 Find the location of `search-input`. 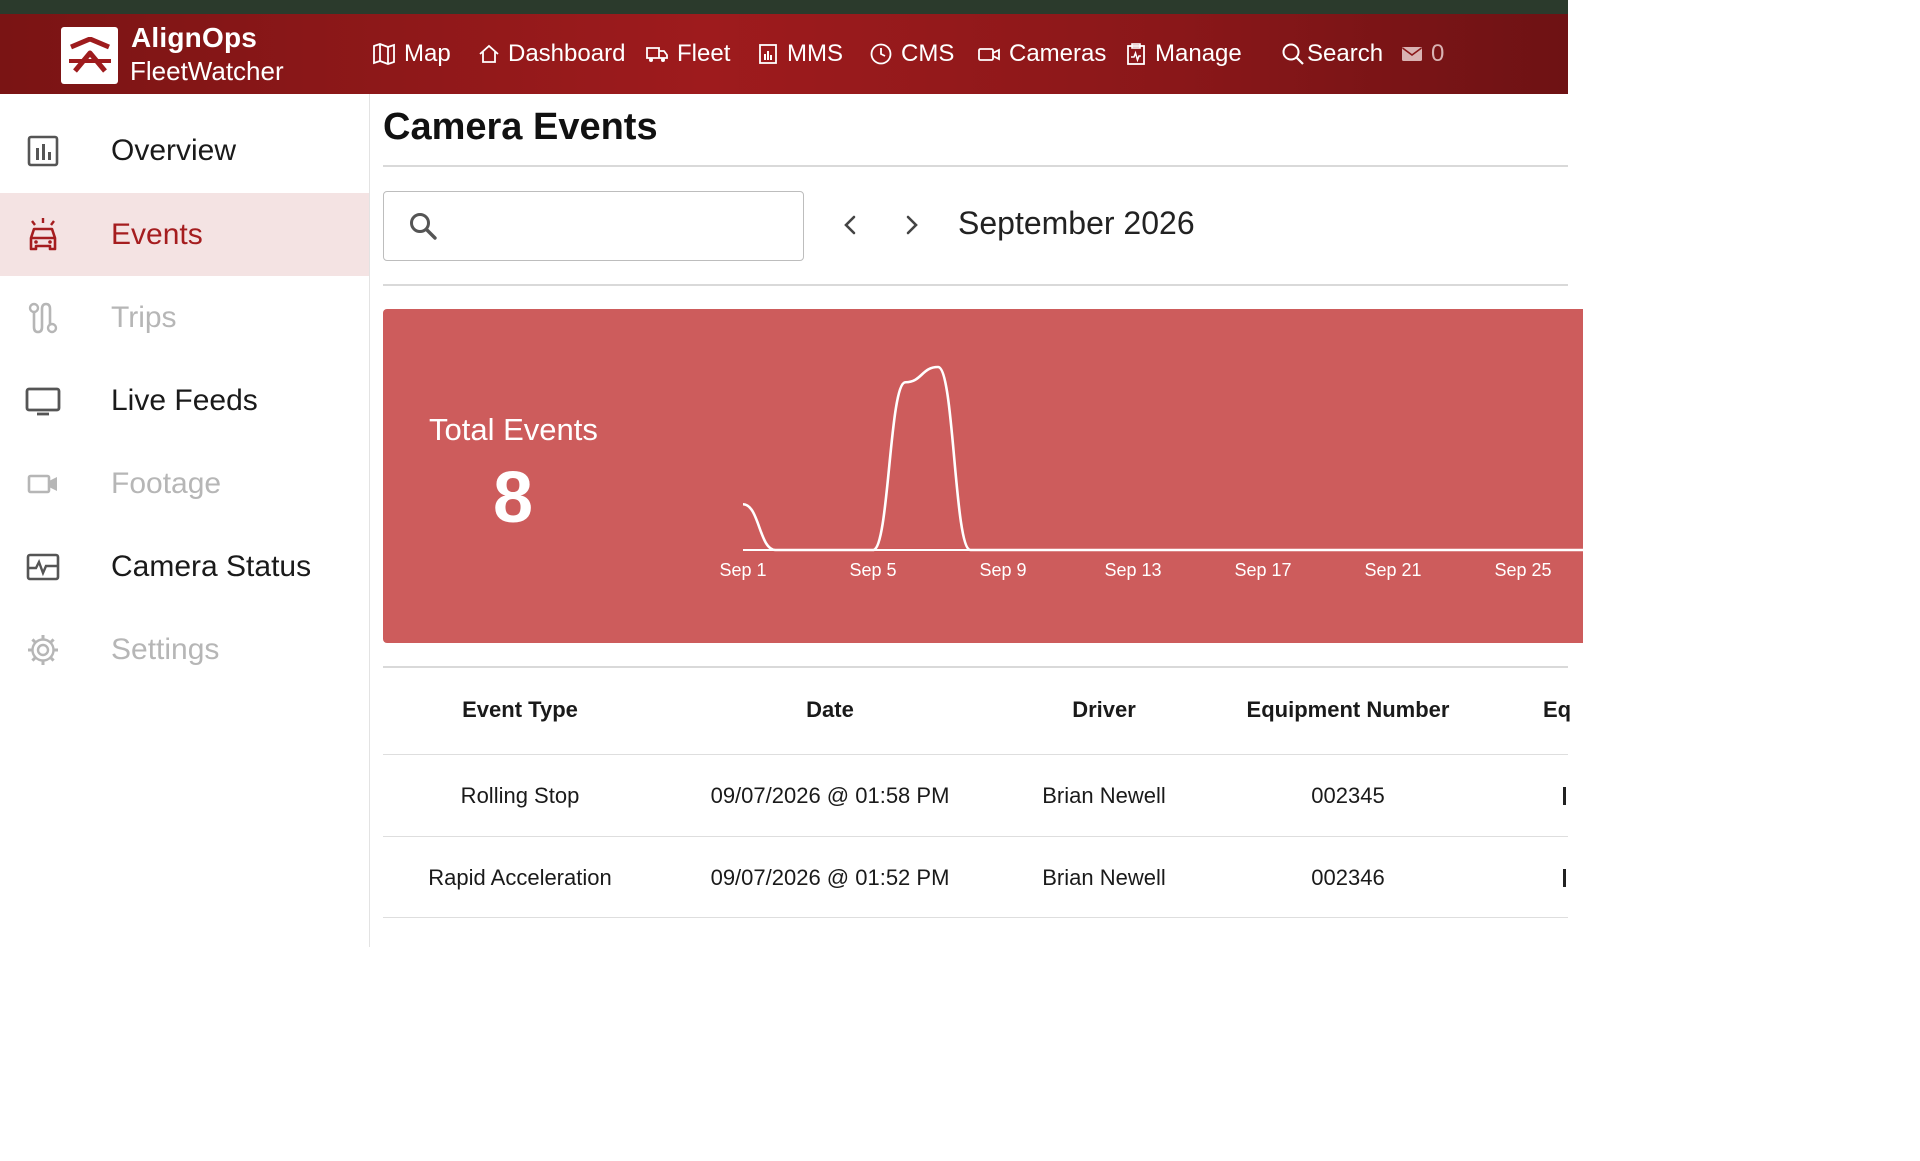

search-input is located at coordinates (619, 226).